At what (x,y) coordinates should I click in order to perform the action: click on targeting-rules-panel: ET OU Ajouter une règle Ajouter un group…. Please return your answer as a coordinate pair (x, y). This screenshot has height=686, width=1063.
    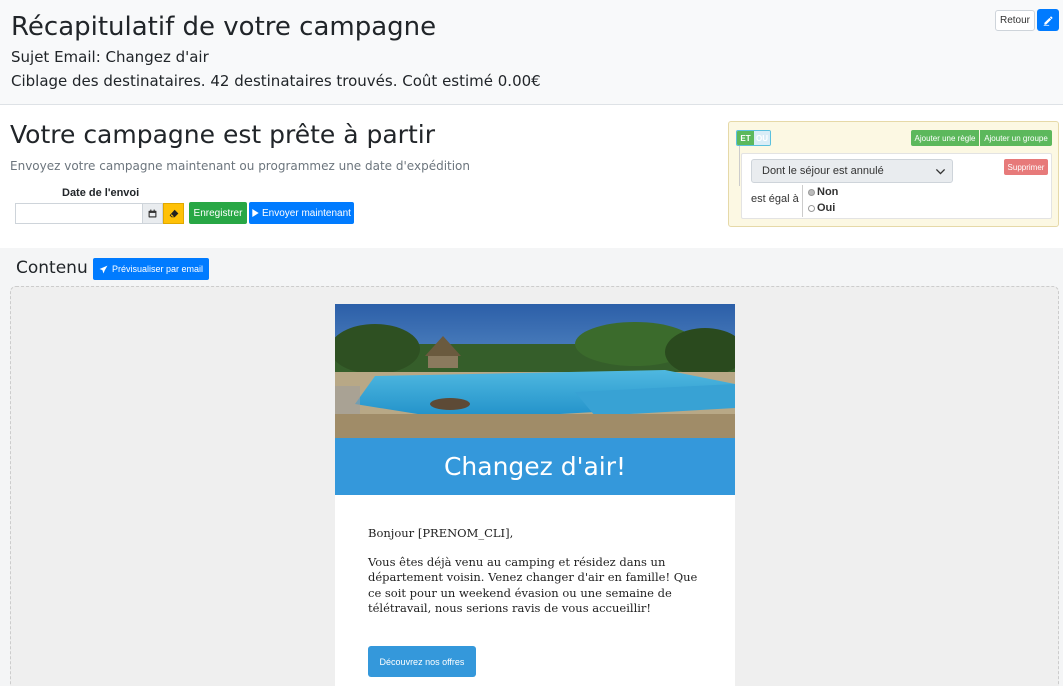
    Looking at the image, I should click on (893, 174).